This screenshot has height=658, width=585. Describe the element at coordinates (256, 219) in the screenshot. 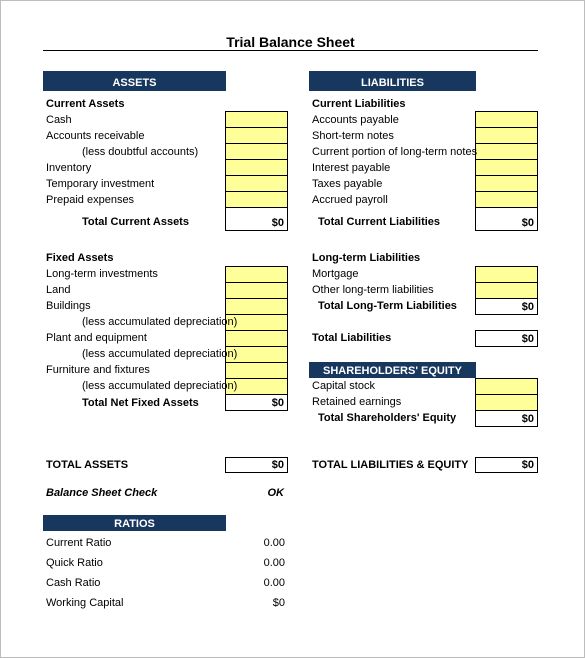

I see `total-current-assets-value: $0` at that location.